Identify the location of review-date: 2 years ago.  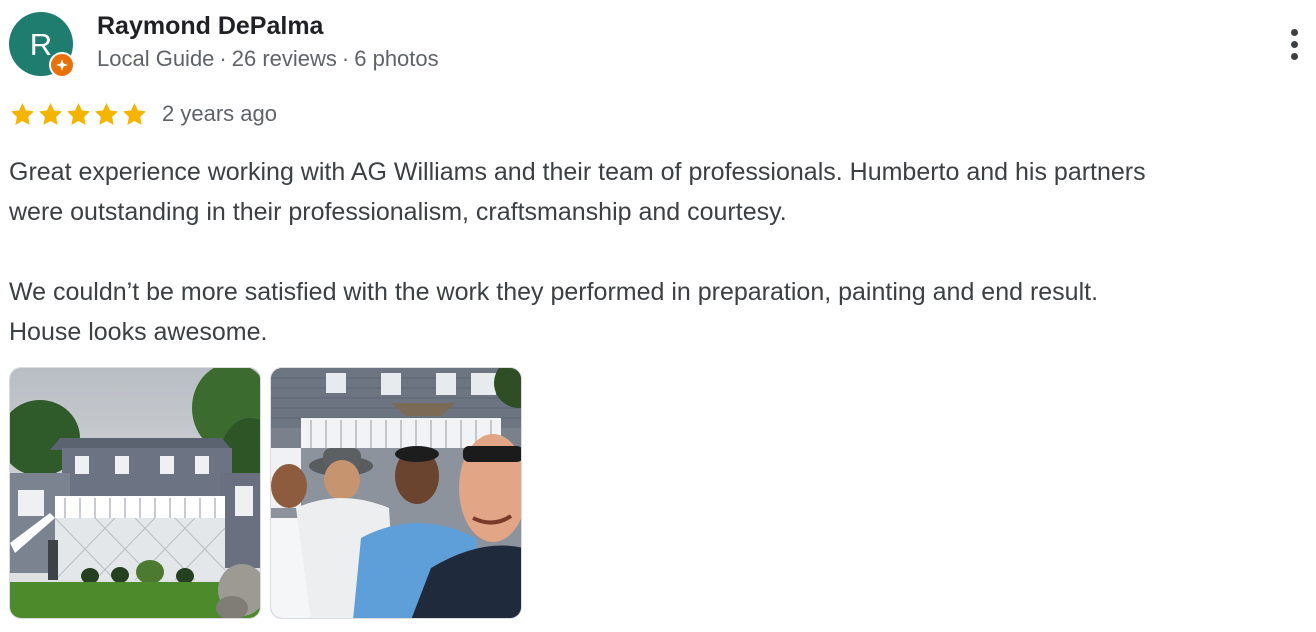
(219, 113).